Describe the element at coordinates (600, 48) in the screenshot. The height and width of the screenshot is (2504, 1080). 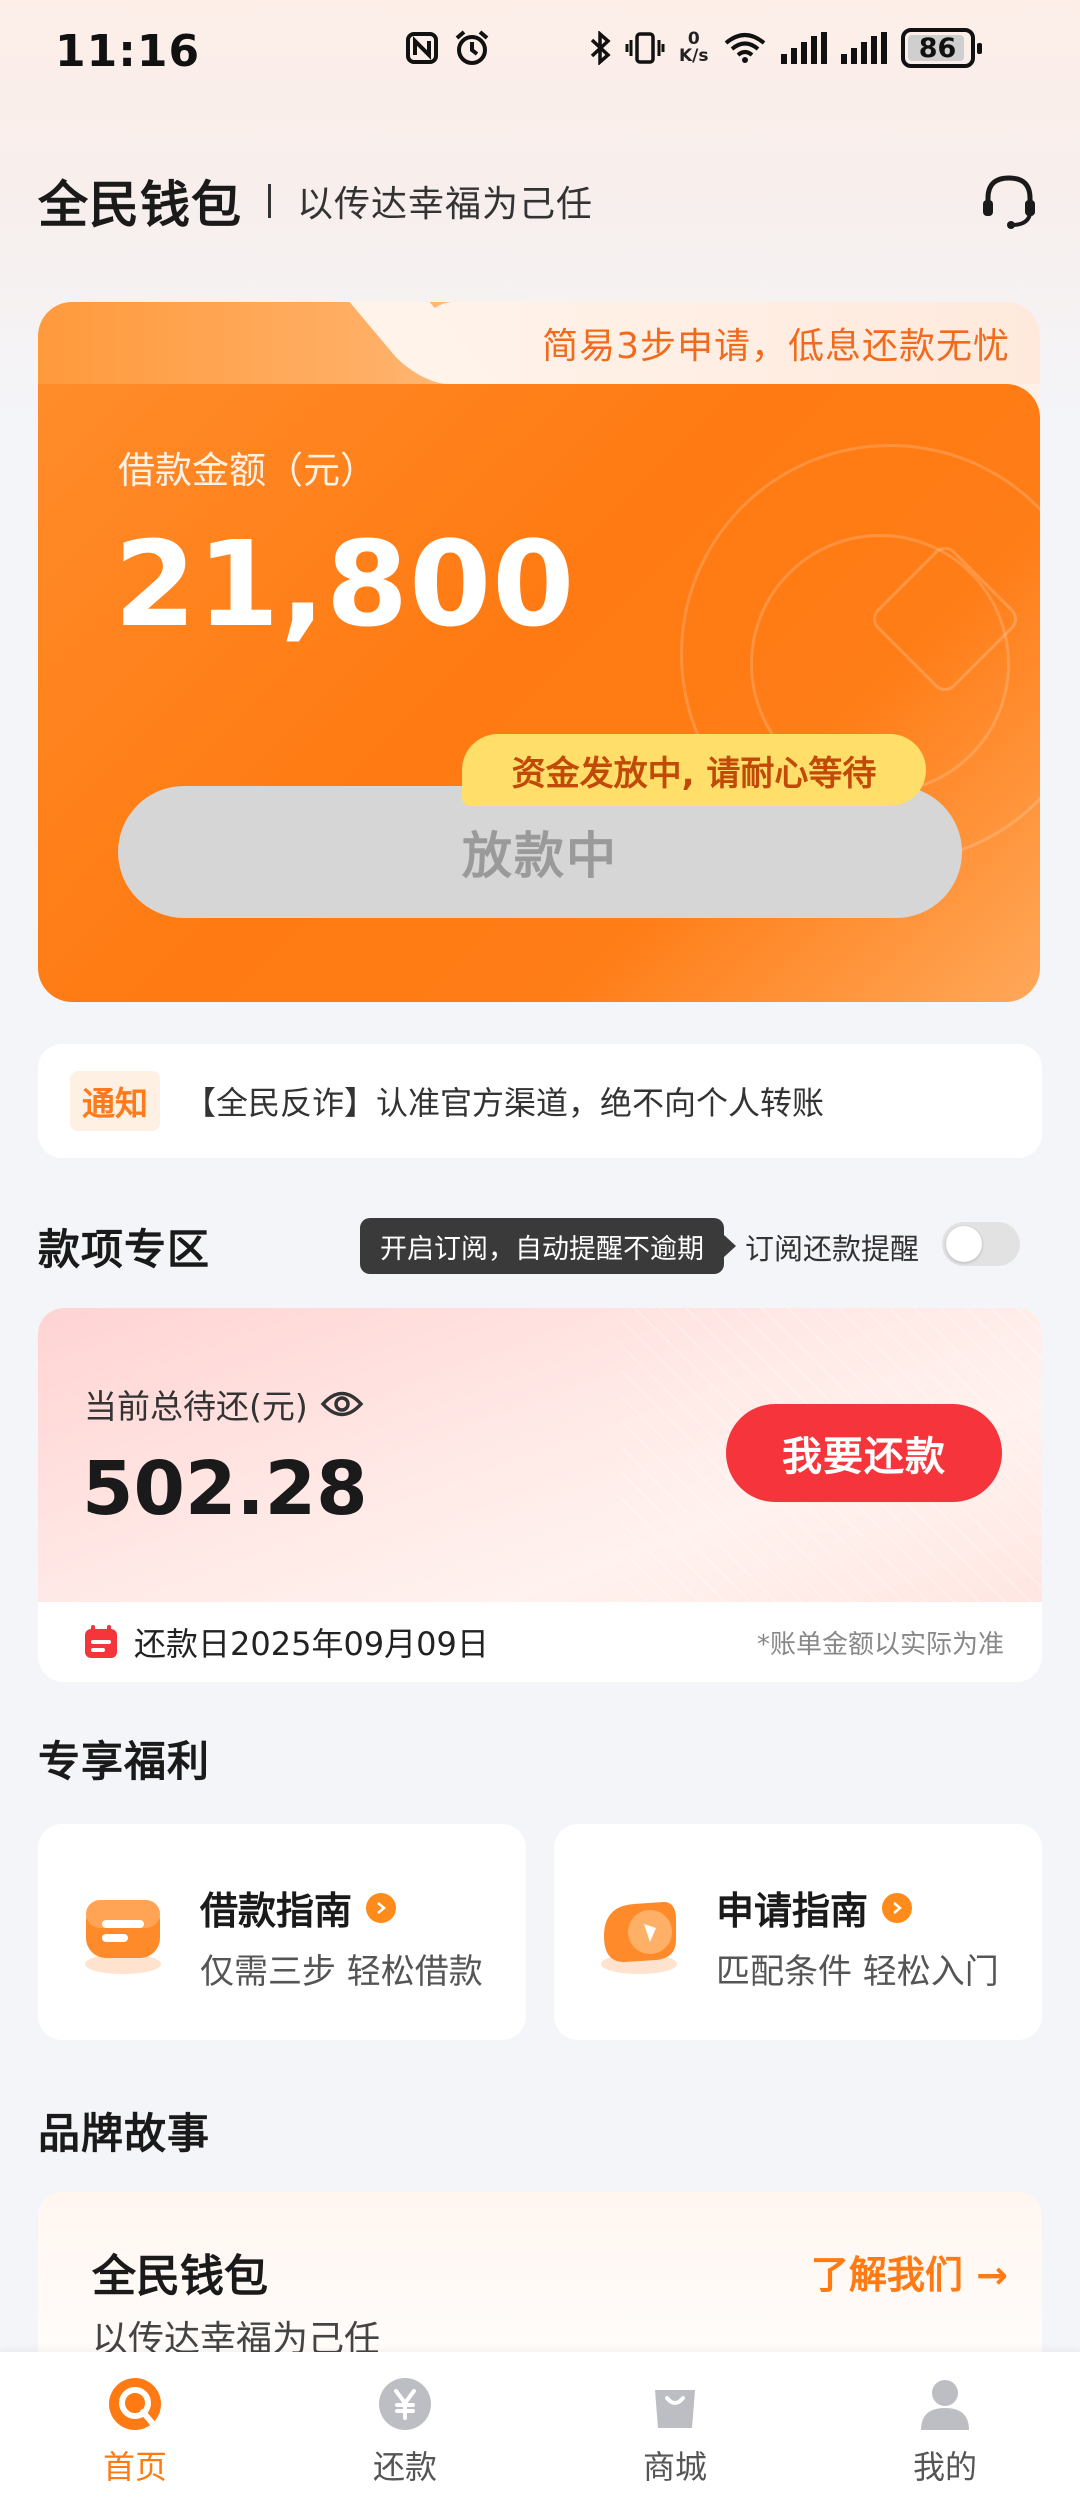
I see `bluetooth-icon` at that location.